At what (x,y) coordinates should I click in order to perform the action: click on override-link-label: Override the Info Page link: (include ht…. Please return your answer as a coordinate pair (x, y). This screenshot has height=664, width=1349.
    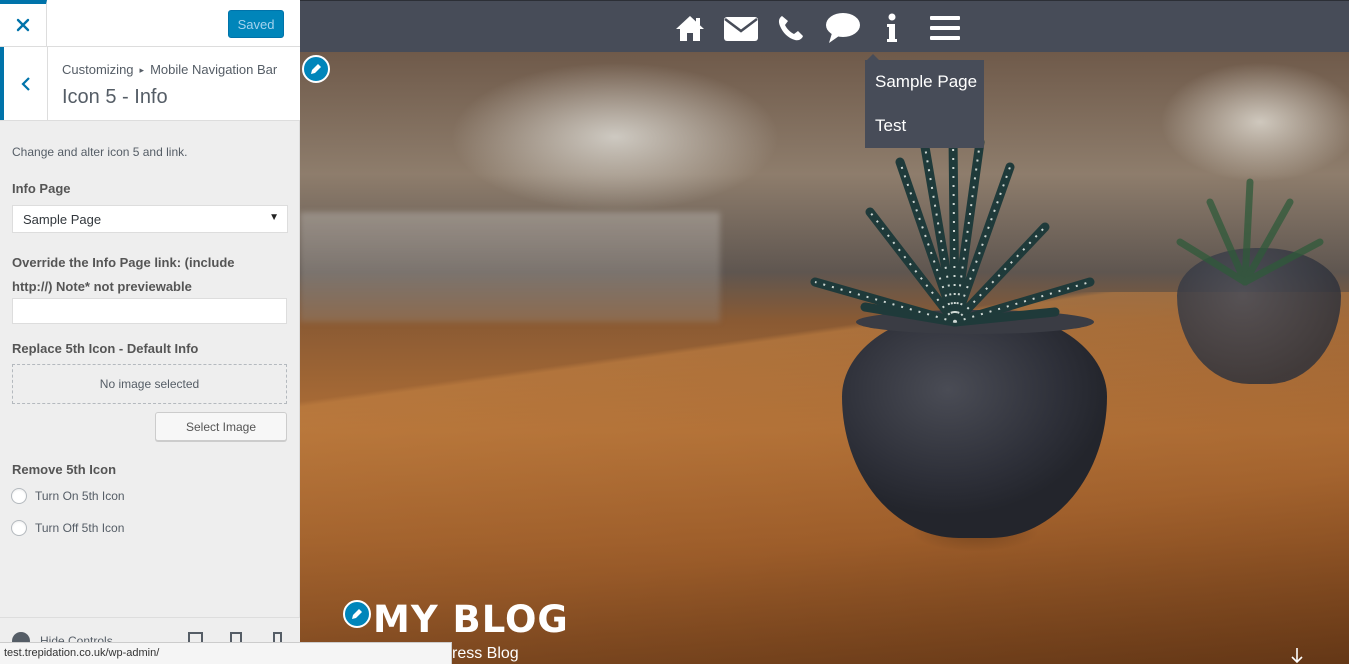
    Looking at the image, I should click on (123, 274).